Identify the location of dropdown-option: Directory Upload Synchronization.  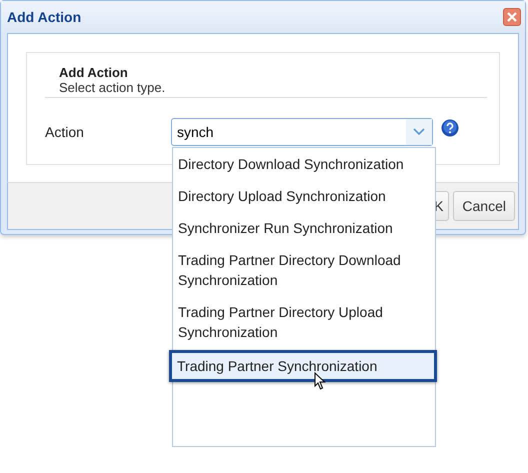
(304, 196).